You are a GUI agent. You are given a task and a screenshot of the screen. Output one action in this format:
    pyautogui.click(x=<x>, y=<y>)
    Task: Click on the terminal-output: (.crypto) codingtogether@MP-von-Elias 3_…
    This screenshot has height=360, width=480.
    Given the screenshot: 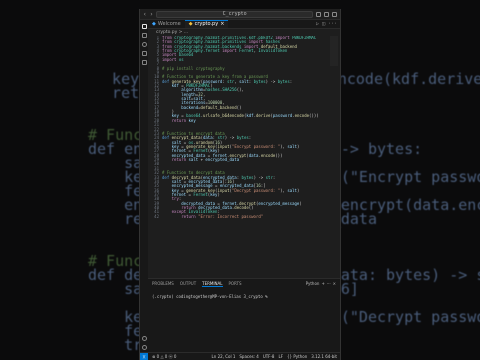 What is the action you would take?
    pyautogui.click(x=244, y=296)
    